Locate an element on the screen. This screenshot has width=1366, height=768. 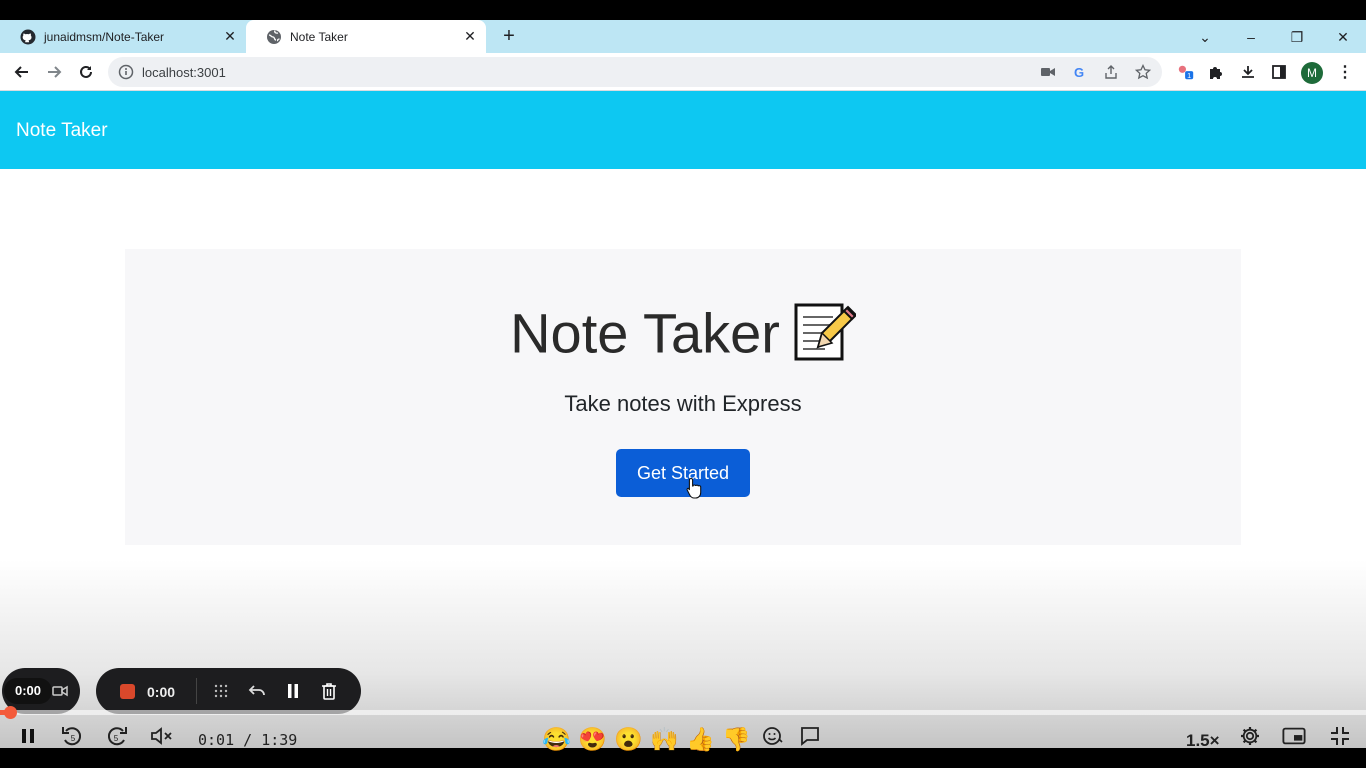
get-started-button: Get Started is located at coordinates (683, 473).